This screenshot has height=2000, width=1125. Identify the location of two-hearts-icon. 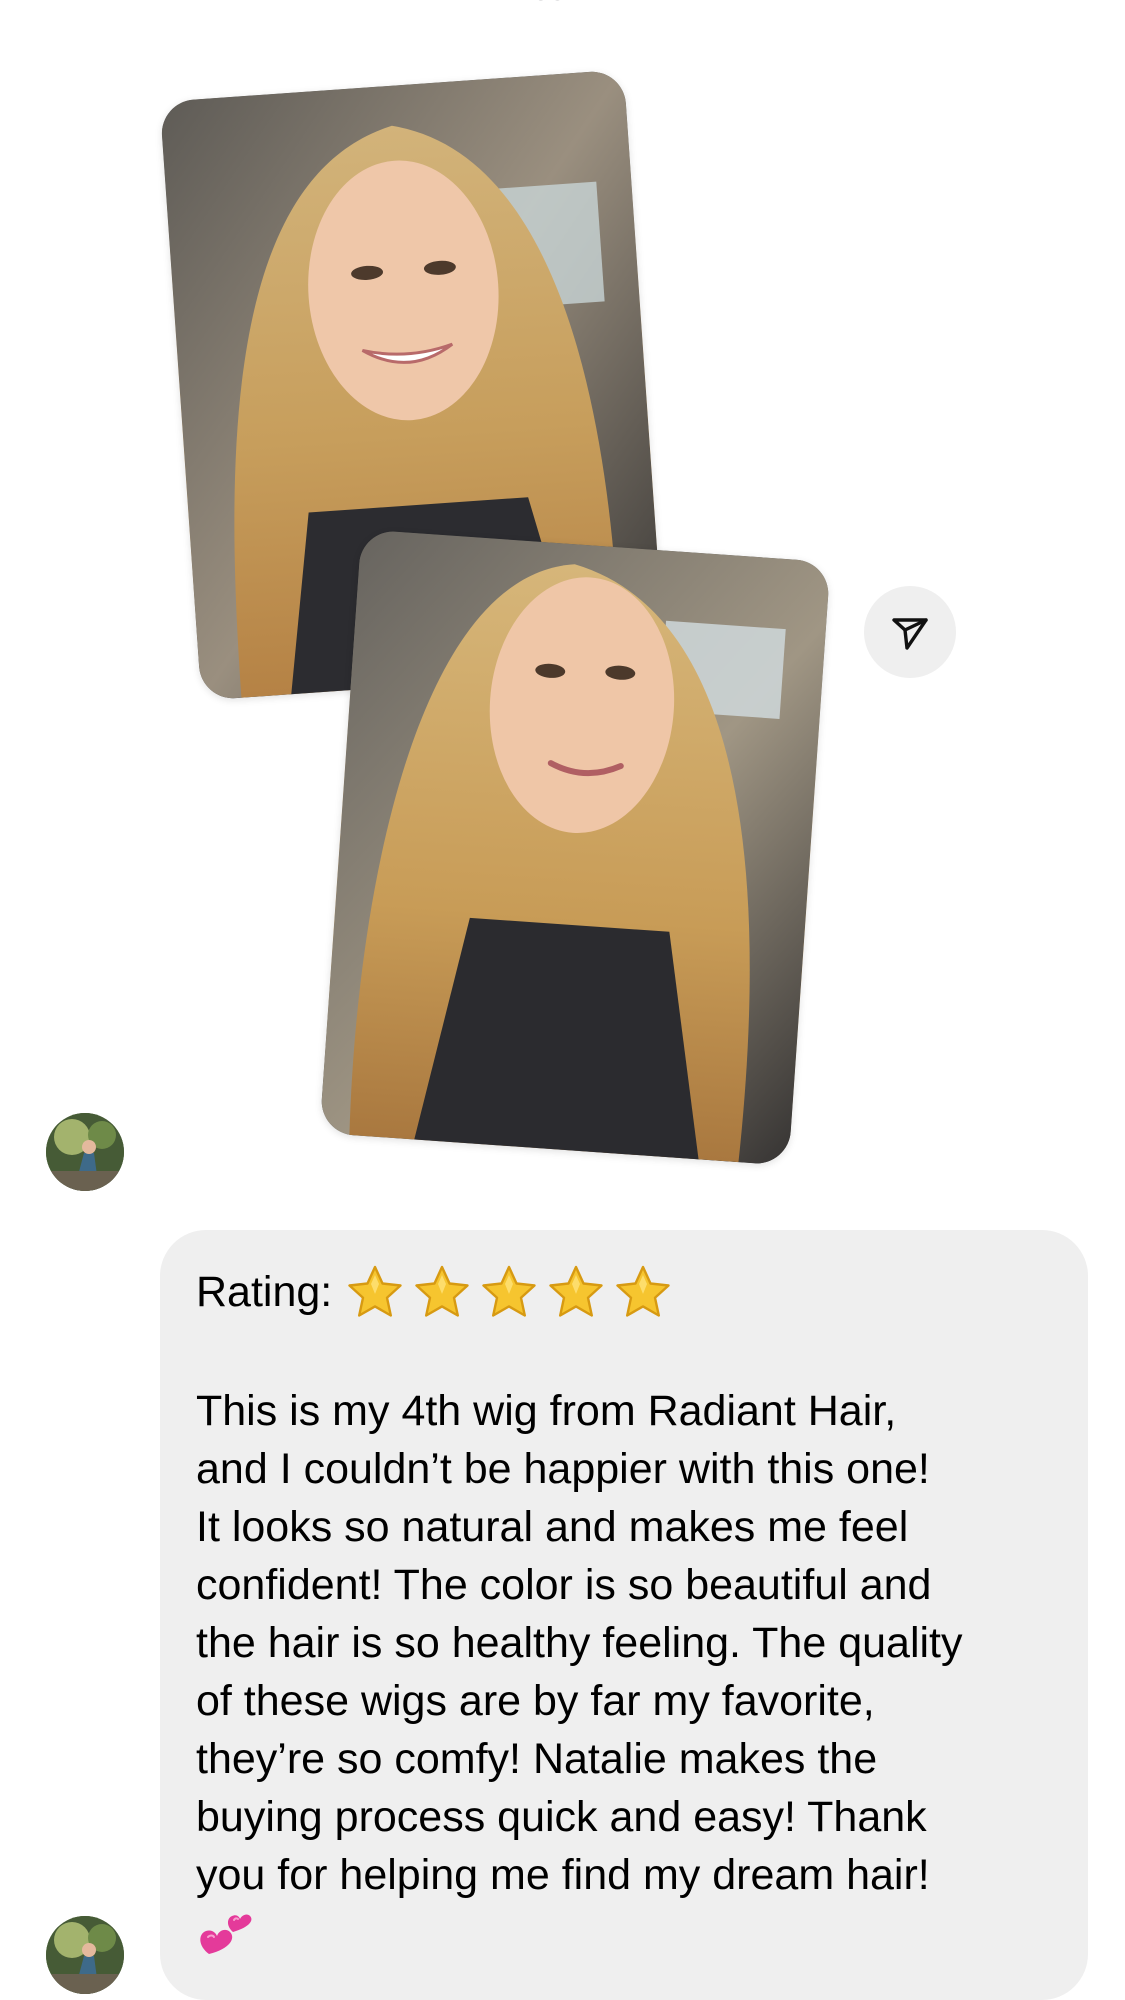
(228, 1935).